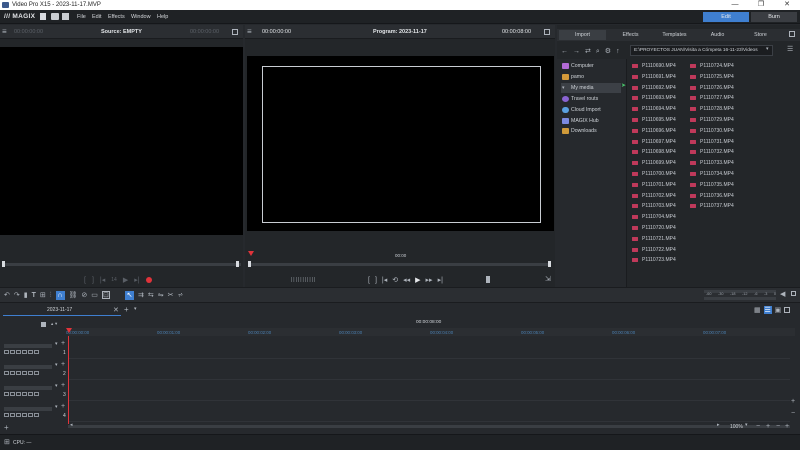 The width and height of the screenshot is (800, 450). What do you see at coordinates (735, 5) in the screenshot?
I see `minimize-button: —` at bounding box center [735, 5].